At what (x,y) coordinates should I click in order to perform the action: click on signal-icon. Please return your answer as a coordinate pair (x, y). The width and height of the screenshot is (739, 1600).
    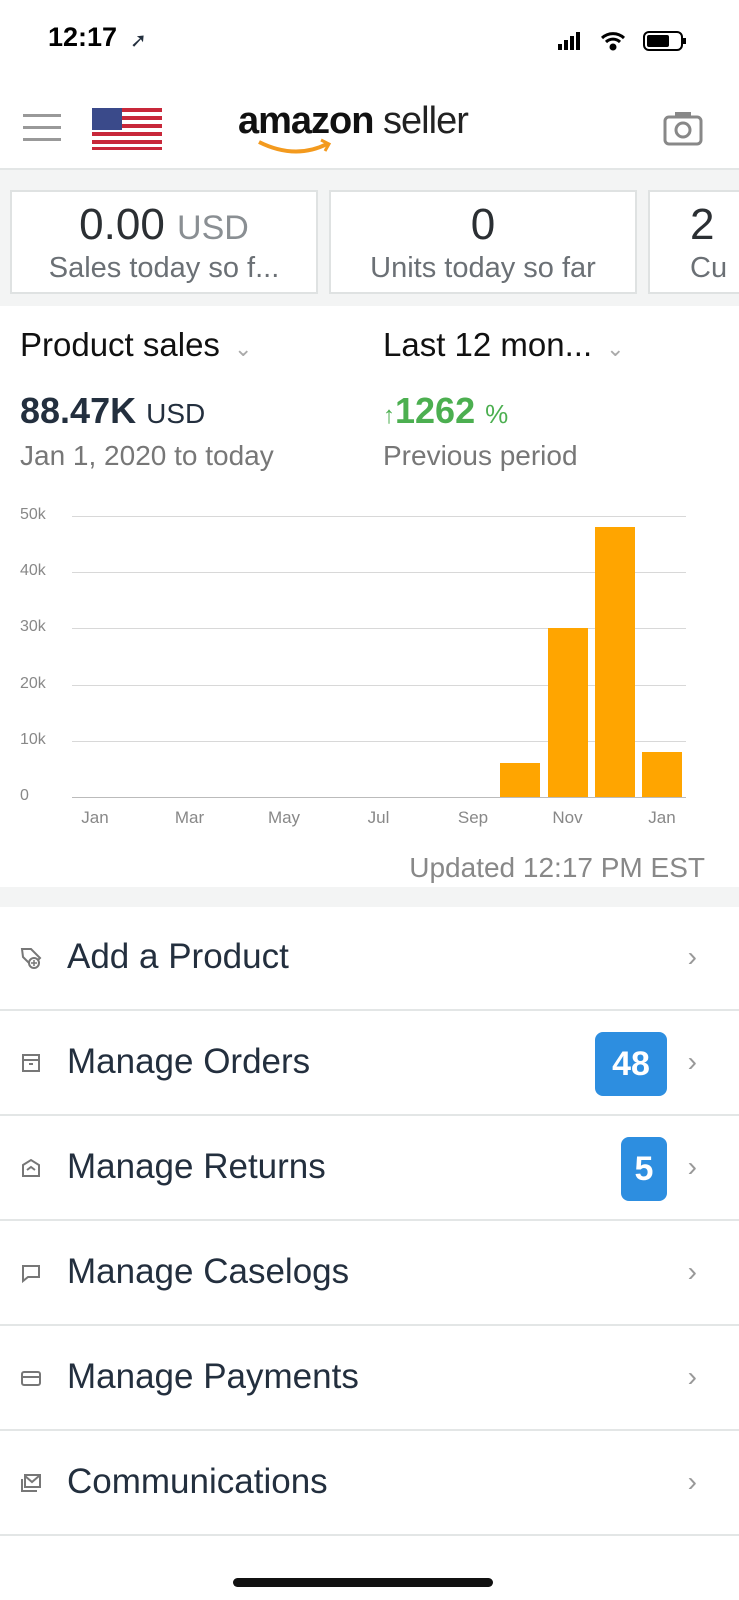
    Looking at the image, I should click on (569, 41).